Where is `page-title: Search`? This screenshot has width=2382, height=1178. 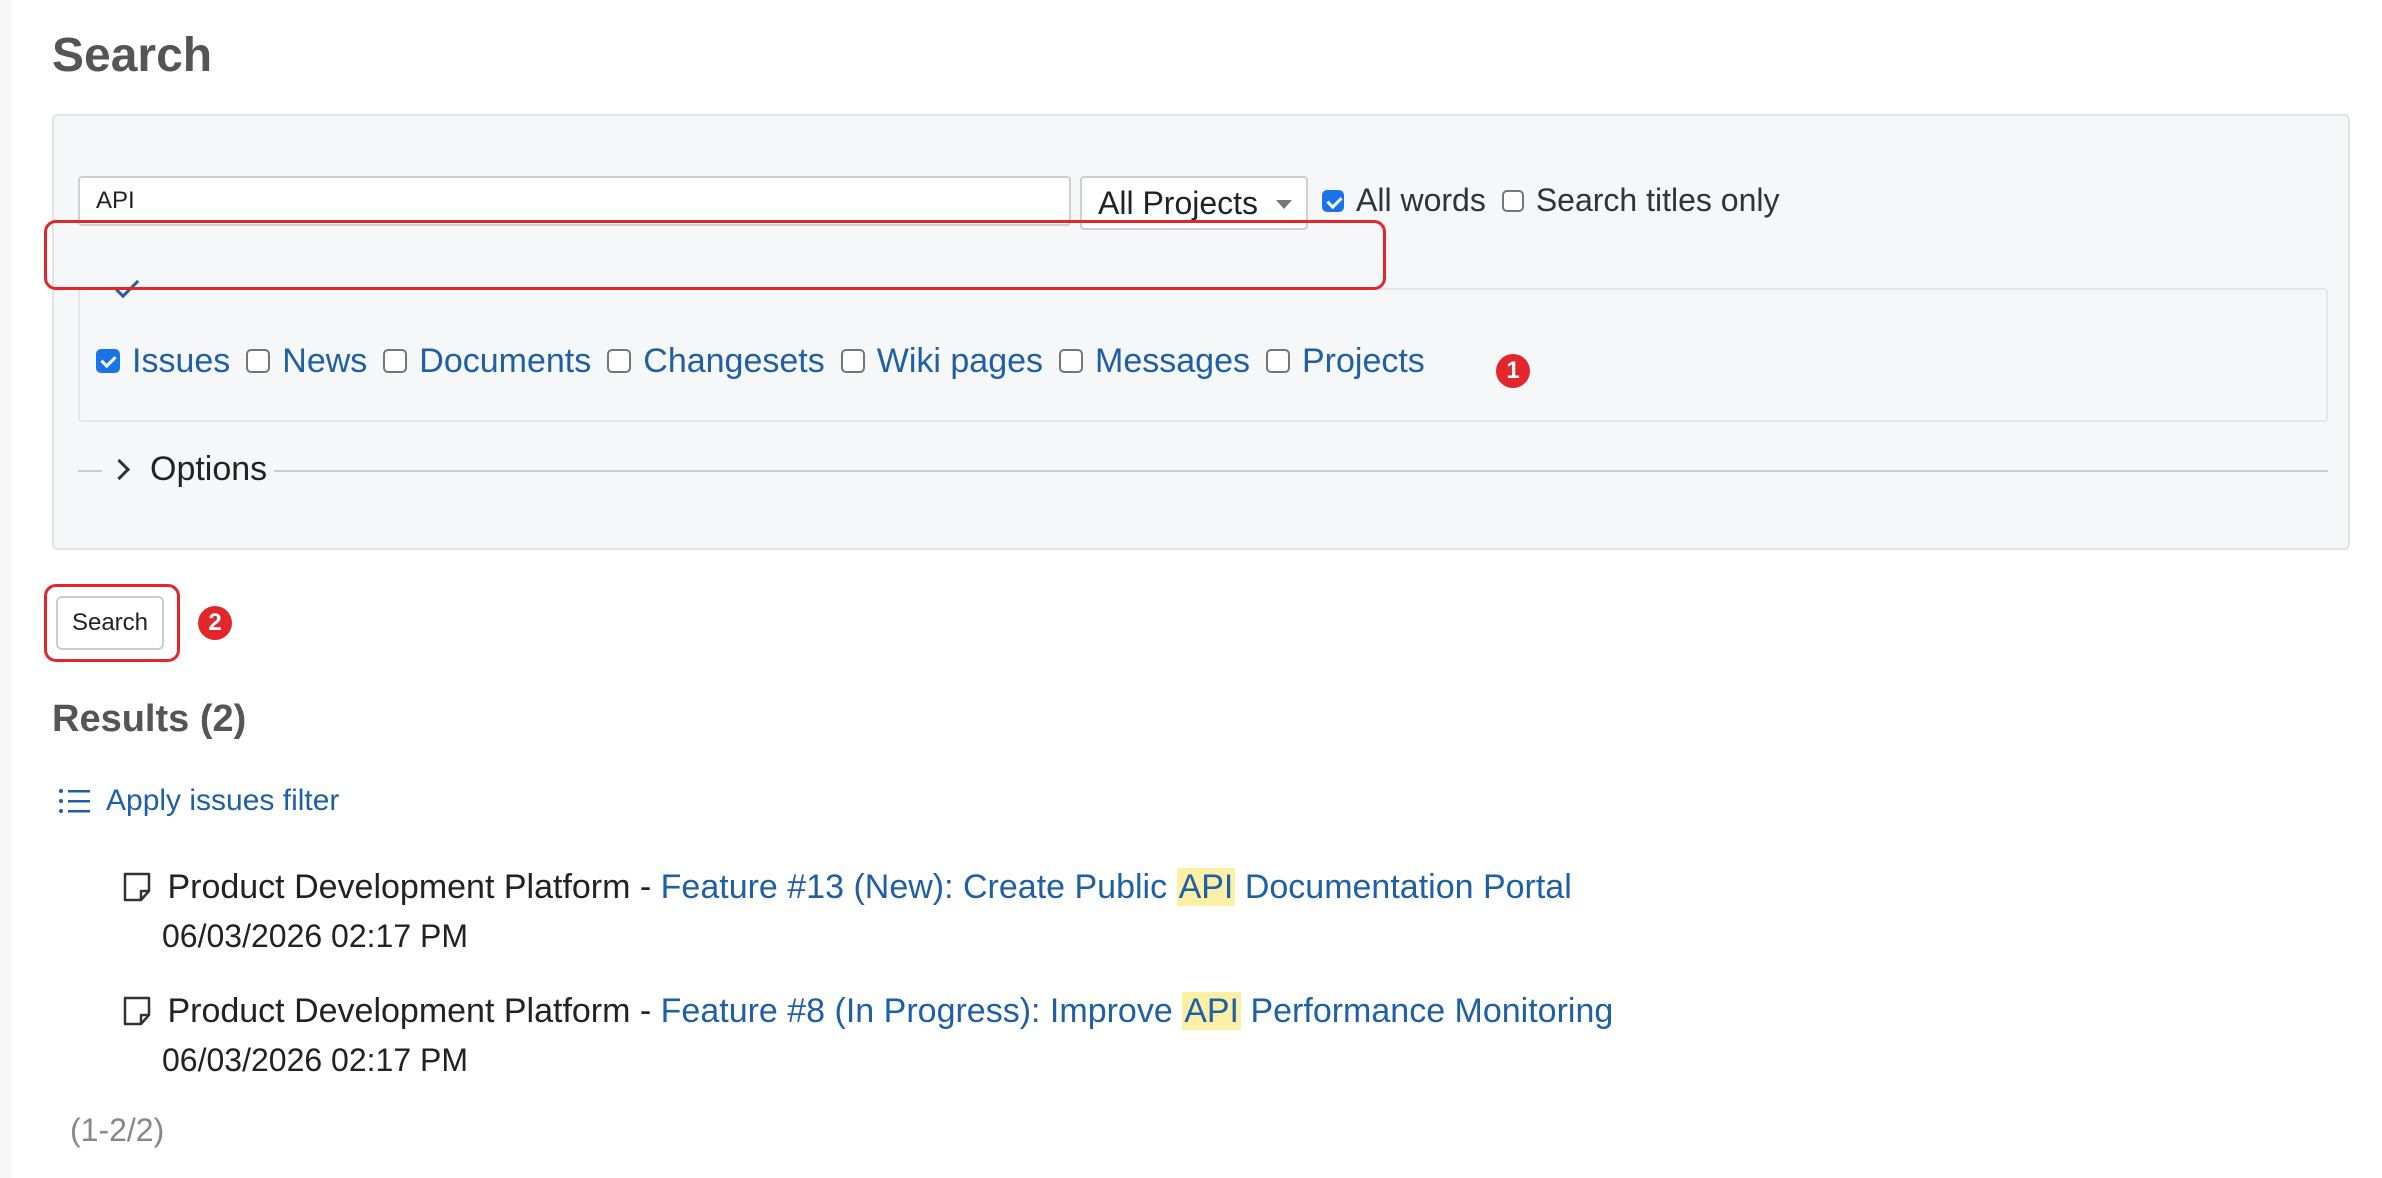 page-title: Search is located at coordinates (132, 55).